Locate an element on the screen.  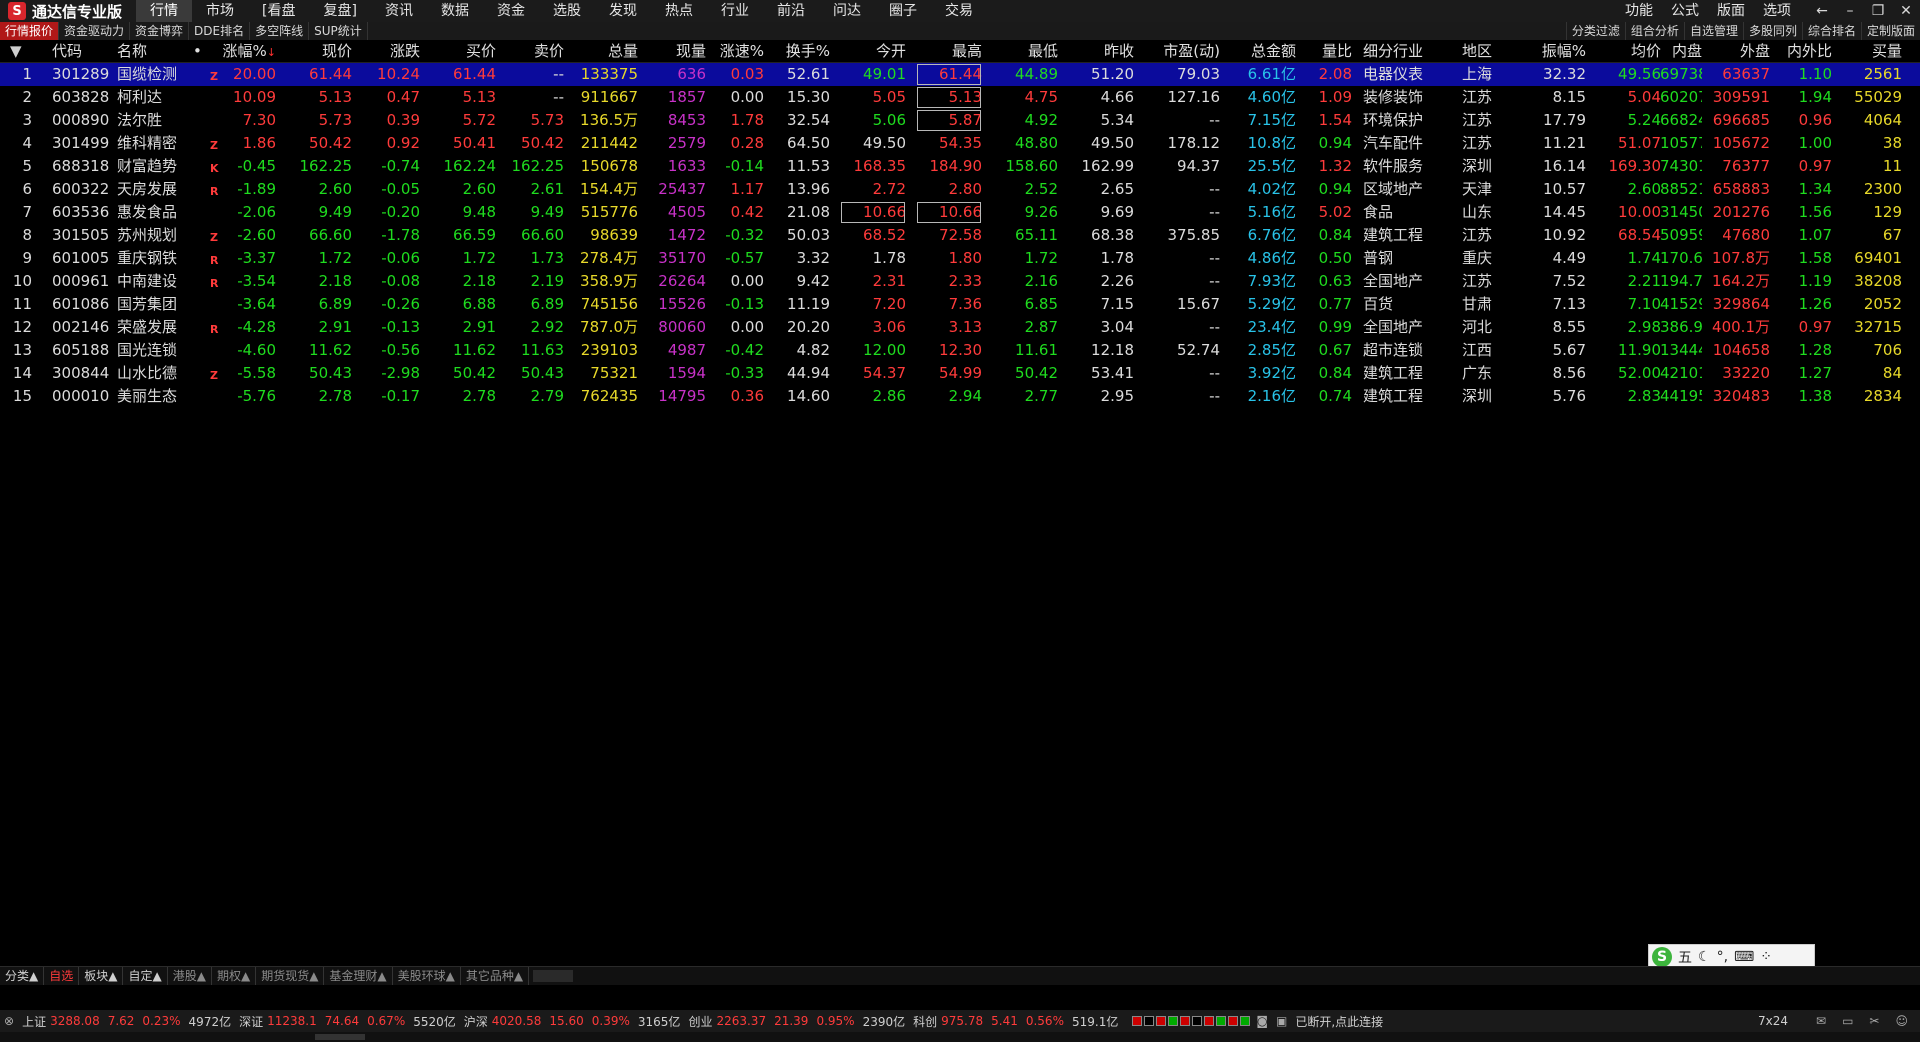
right-menu-item: 版面 is located at coordinates (1731, 11).